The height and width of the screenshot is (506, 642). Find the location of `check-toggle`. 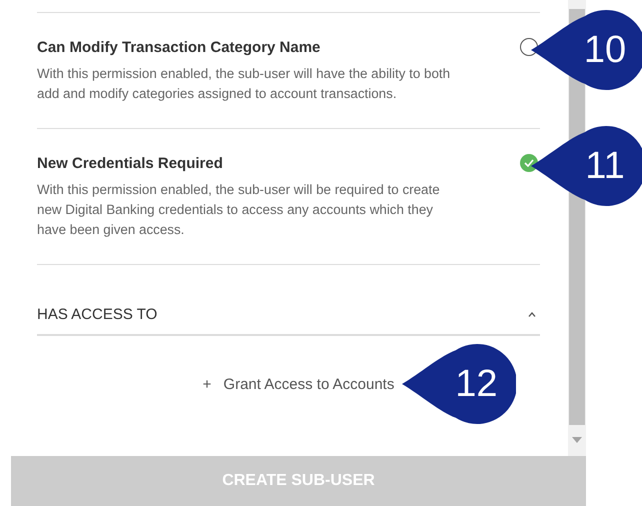

check-toggle is located at coordinates (529, 163).